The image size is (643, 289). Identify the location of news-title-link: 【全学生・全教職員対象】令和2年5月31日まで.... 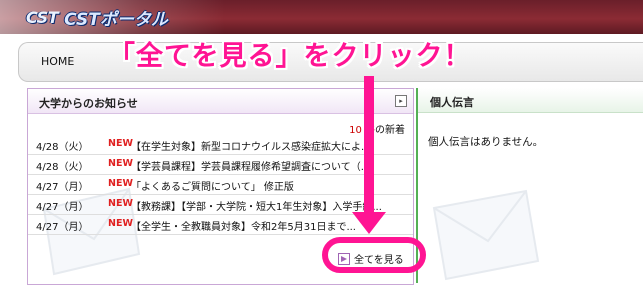
(243, 225).